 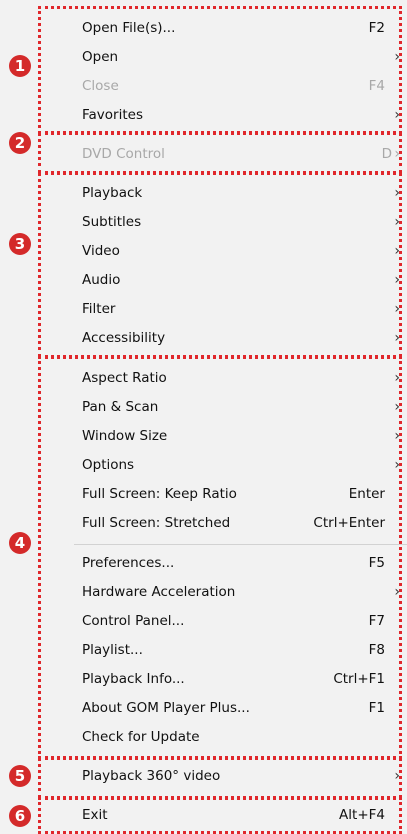 I want to click on number-badge: 2, so click(x=20, y=143).